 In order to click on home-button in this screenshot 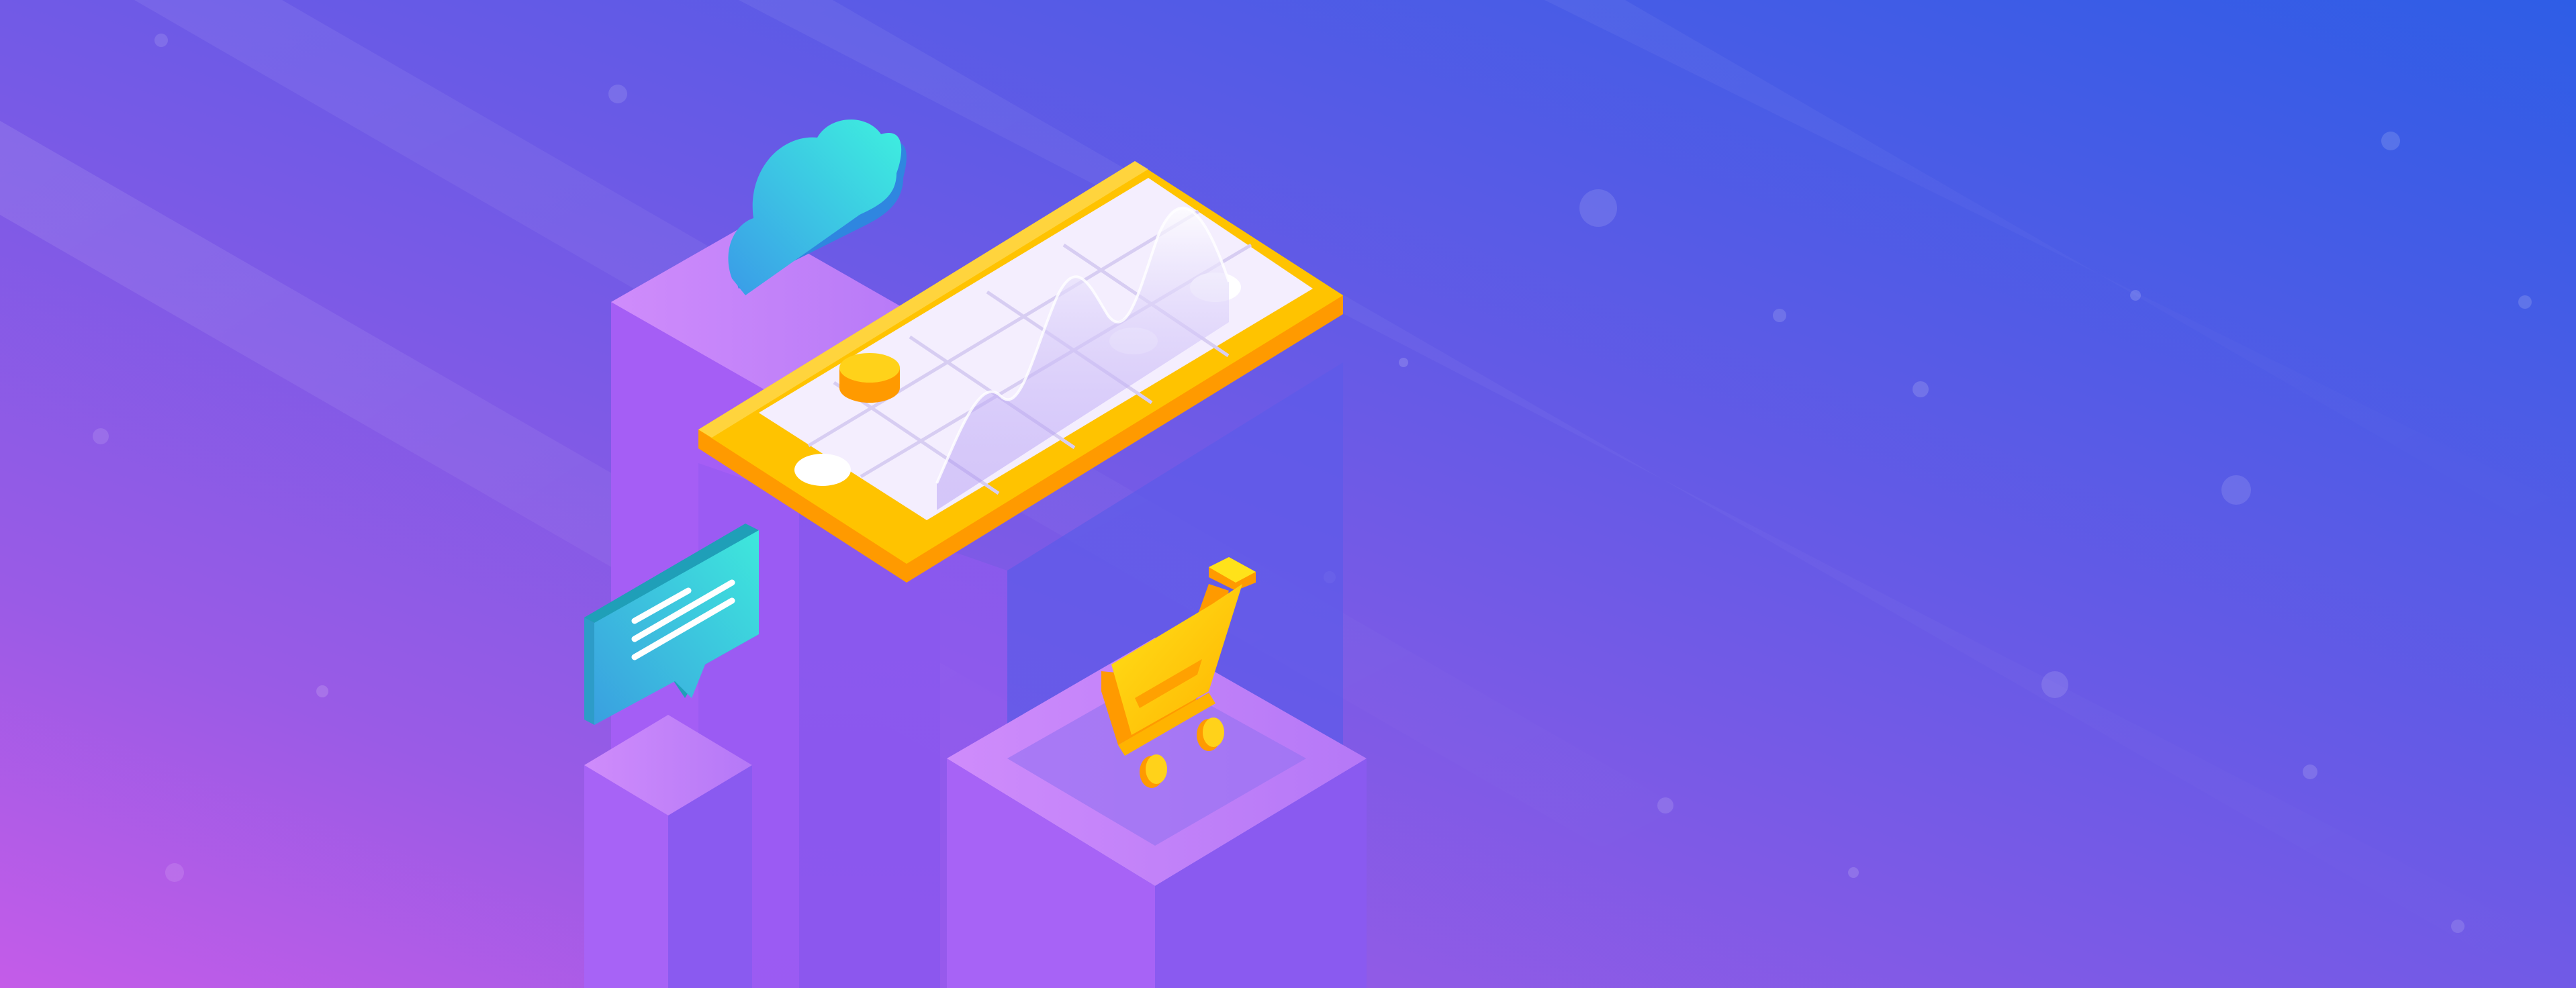, I will do `click(822, 470)`.